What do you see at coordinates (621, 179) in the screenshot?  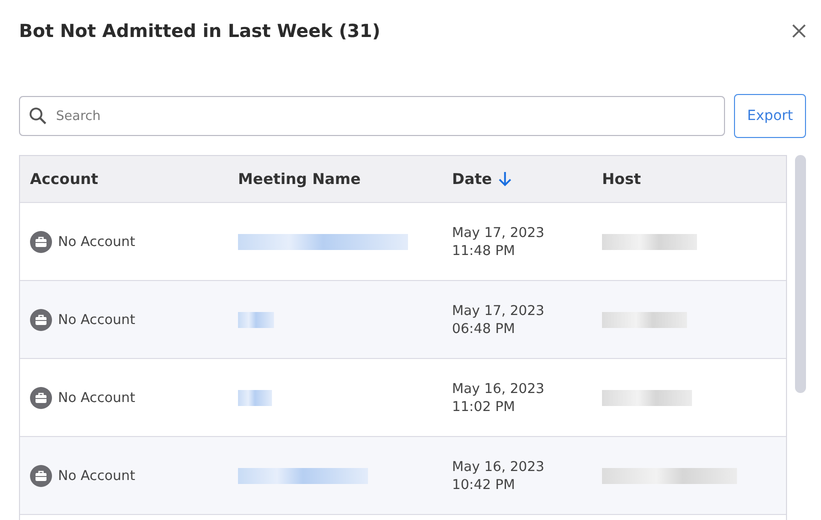 I see `column-header: Host` at bounding box center [621, 179].